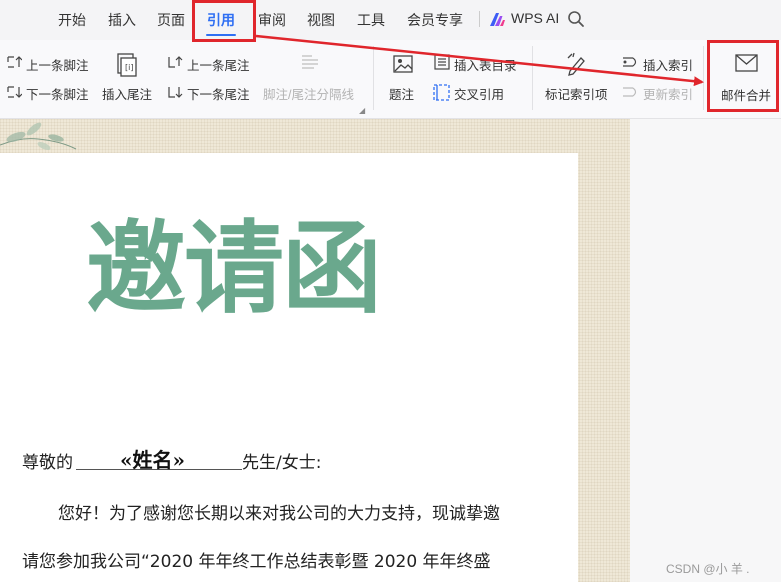  I want to click on tab-member: 会员专享, so click(435, 20).